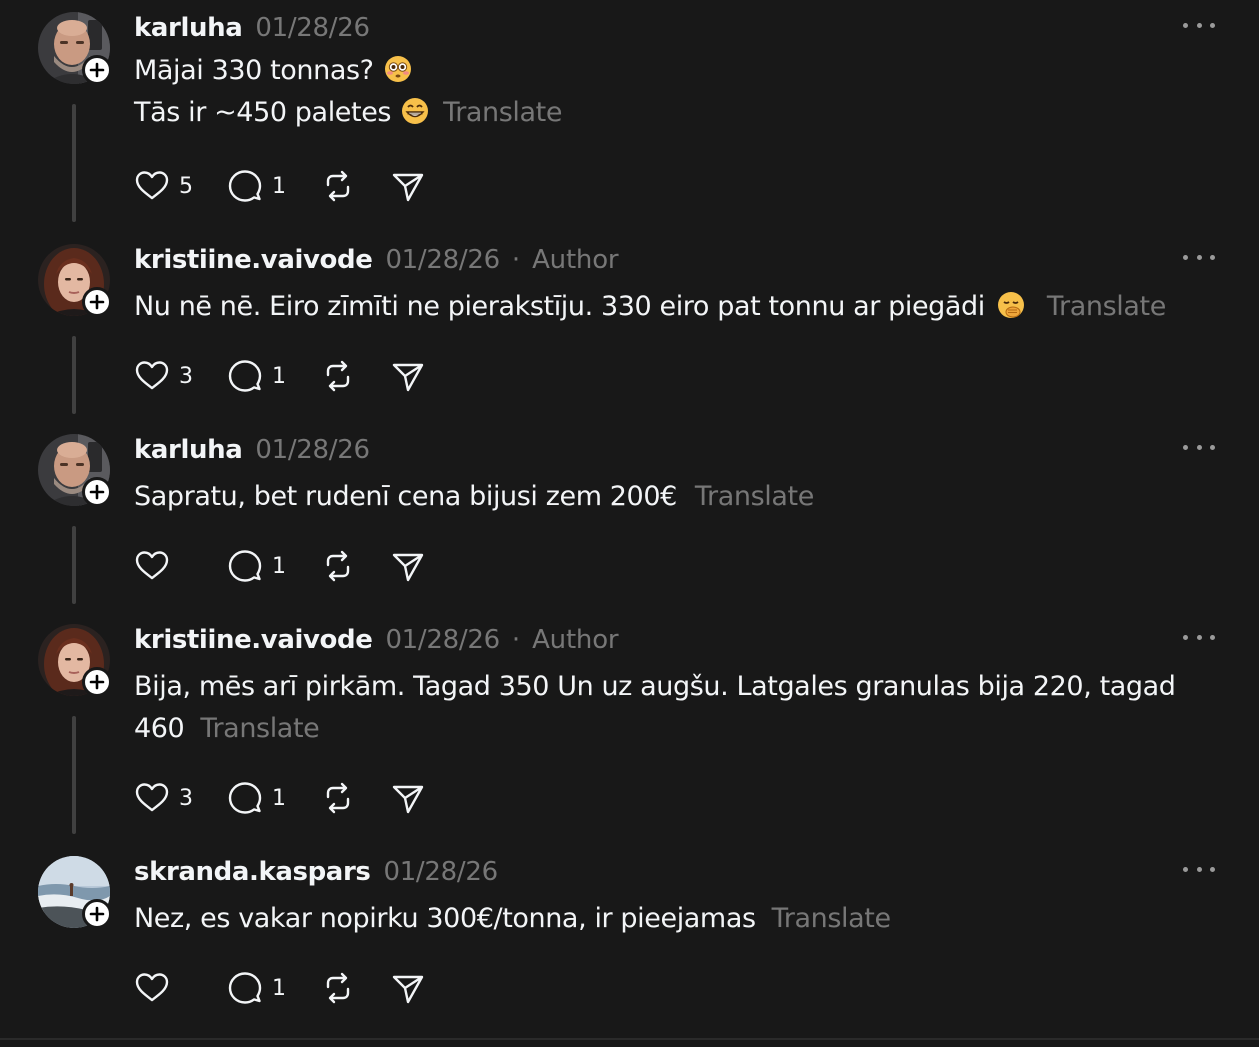 The width and height of the screenshot is (1259, 1047). Describe the element at coordinates (252, 450) in the screenshot. I see `post-header: karluha 01/28/26` at that location.